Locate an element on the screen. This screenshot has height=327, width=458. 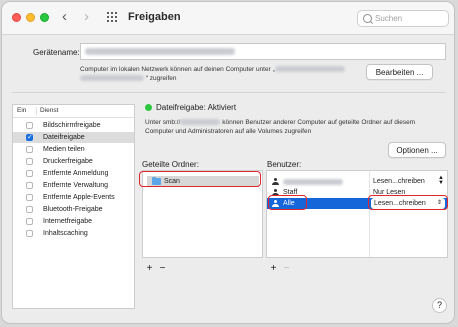
shared-folders-label: Geteilte Ordner: is located at coordinates (170, 164).